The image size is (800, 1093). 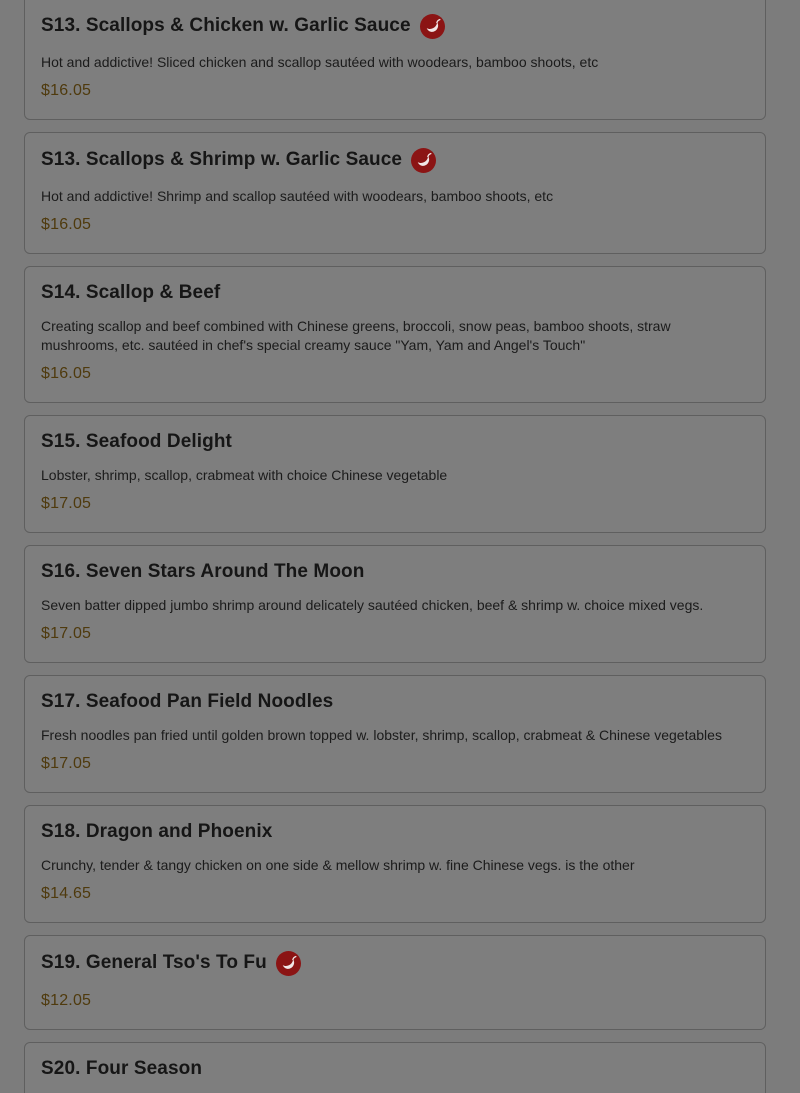 What do you see at coordinates (154, 962) in the screenshot?
I see `menu-item-title: S19. General Tso's To Fu` at bounding box center [154, 962].